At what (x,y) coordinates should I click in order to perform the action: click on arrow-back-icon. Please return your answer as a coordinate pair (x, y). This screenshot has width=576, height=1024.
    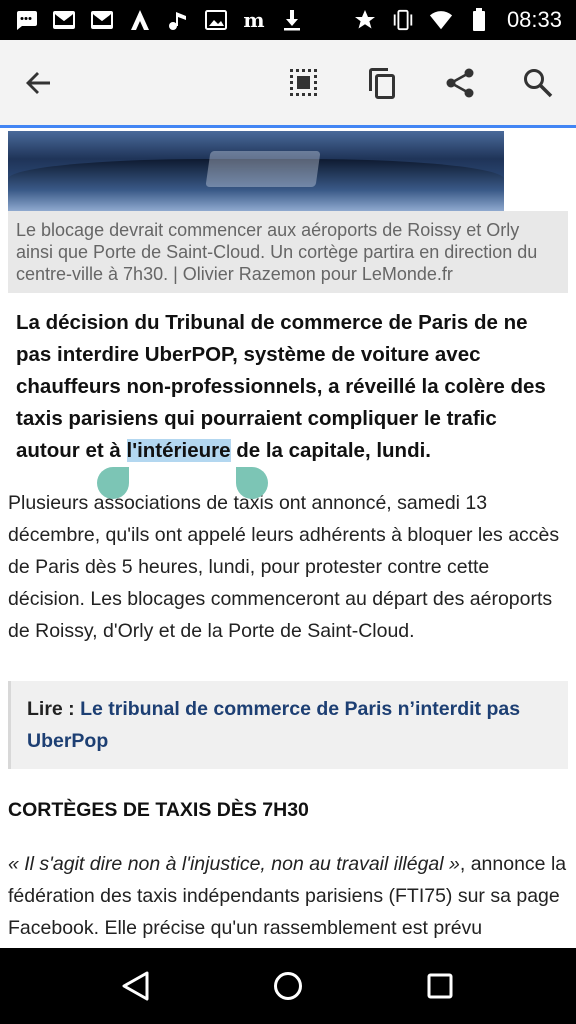
    Looking at the image, I should click on (38, 83).